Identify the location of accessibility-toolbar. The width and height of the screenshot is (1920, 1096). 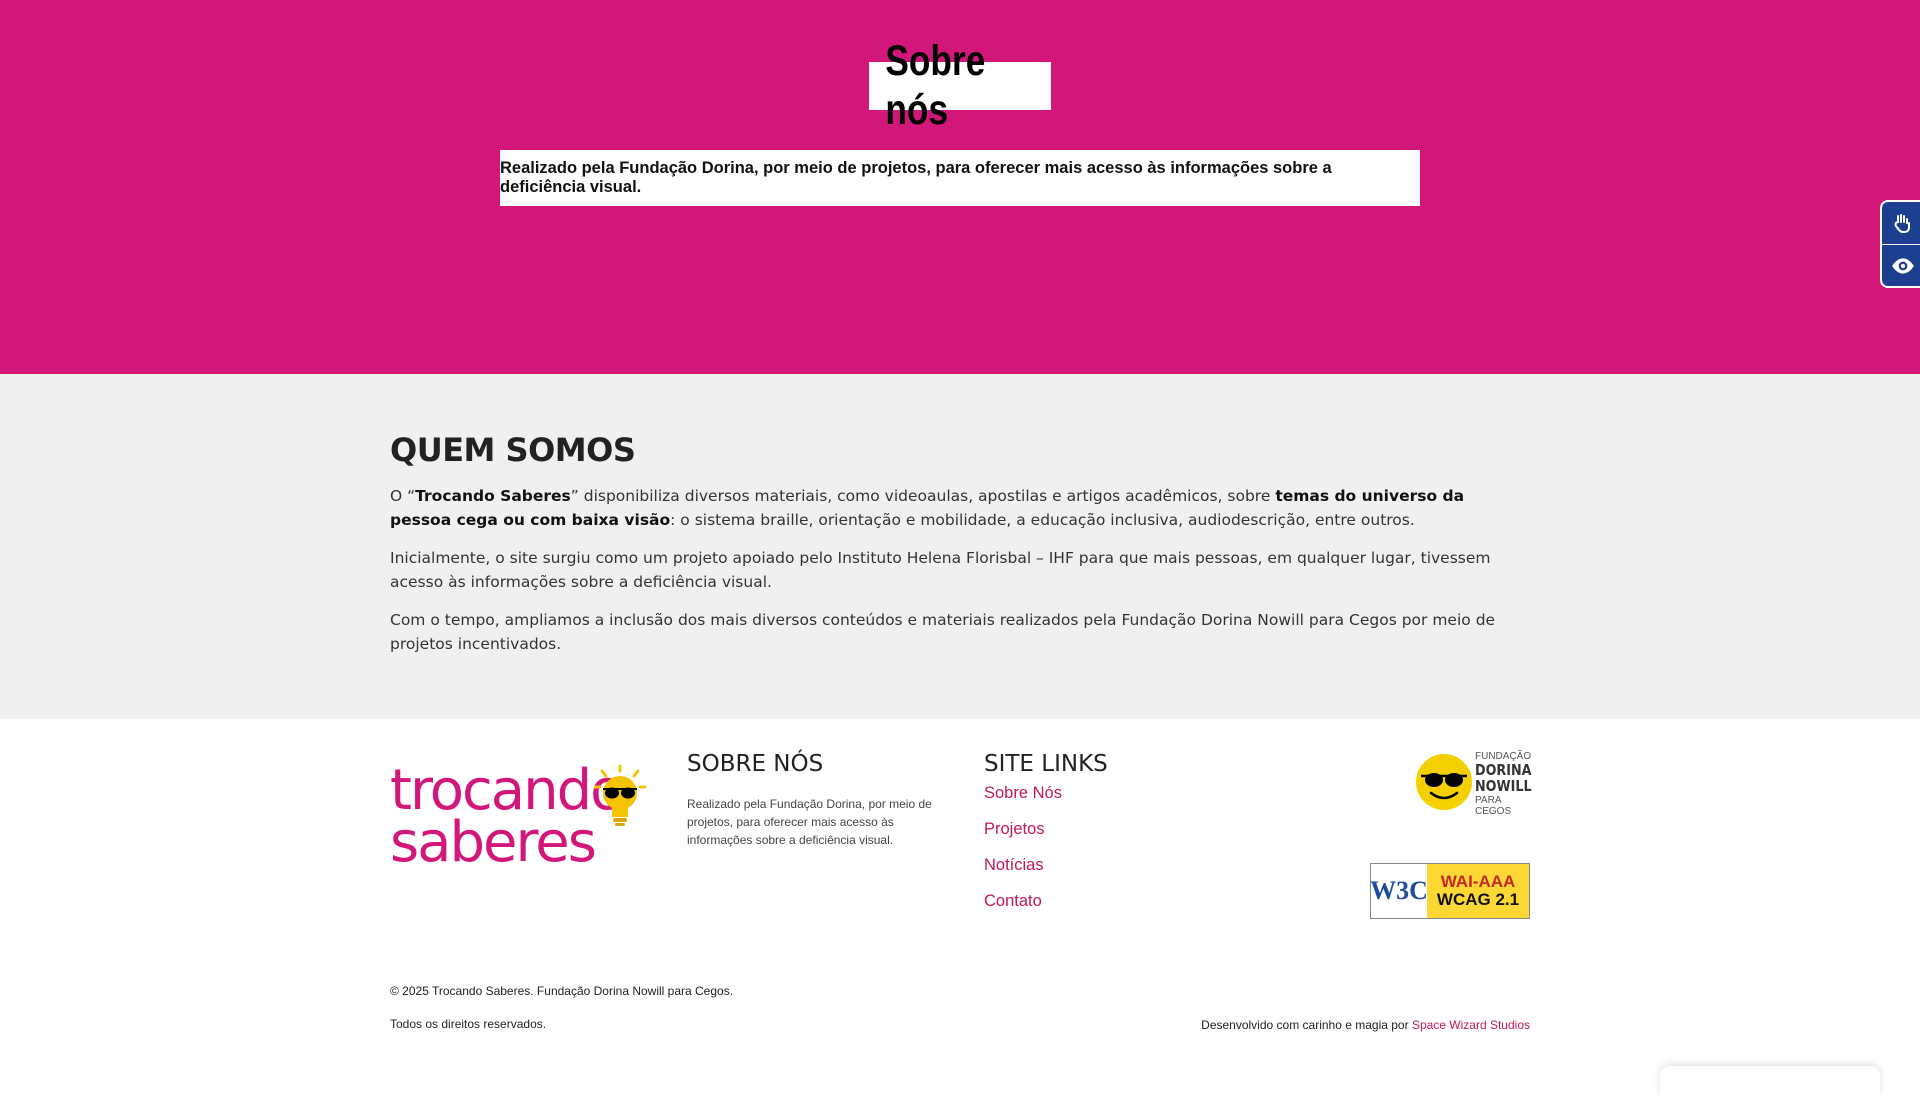
(1900, 244).